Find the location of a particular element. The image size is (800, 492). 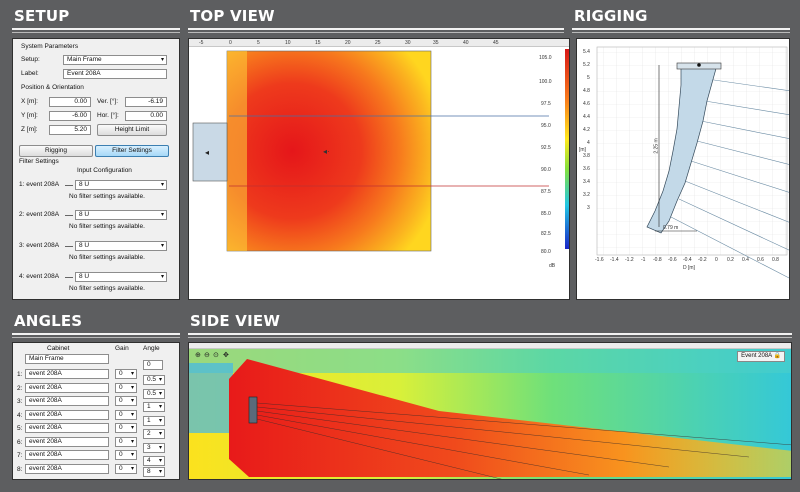

row-number: 5: is located at coordinates (20, 428).